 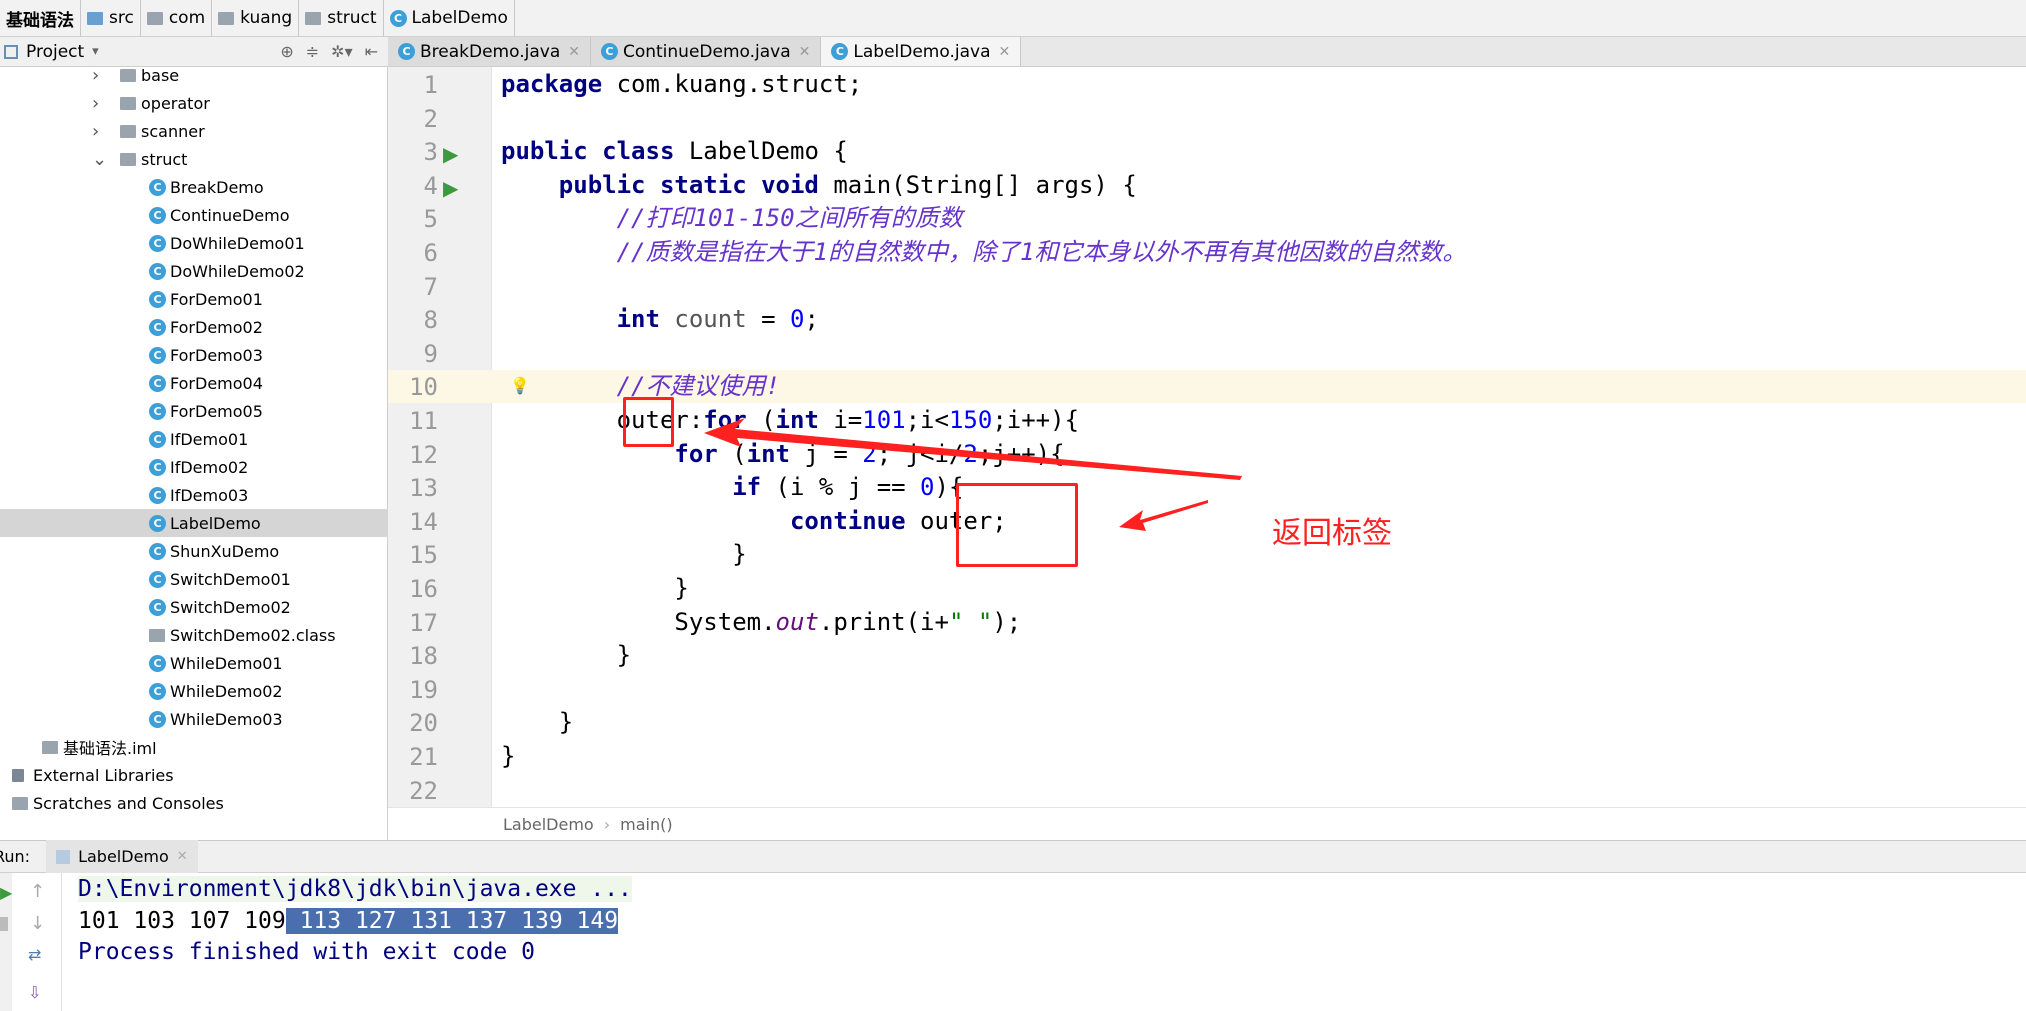 What do you see at coordinates (194, 355) in the screenshot?
I see `tree-item: C ForDemo03` at bounding box center [194, 355].